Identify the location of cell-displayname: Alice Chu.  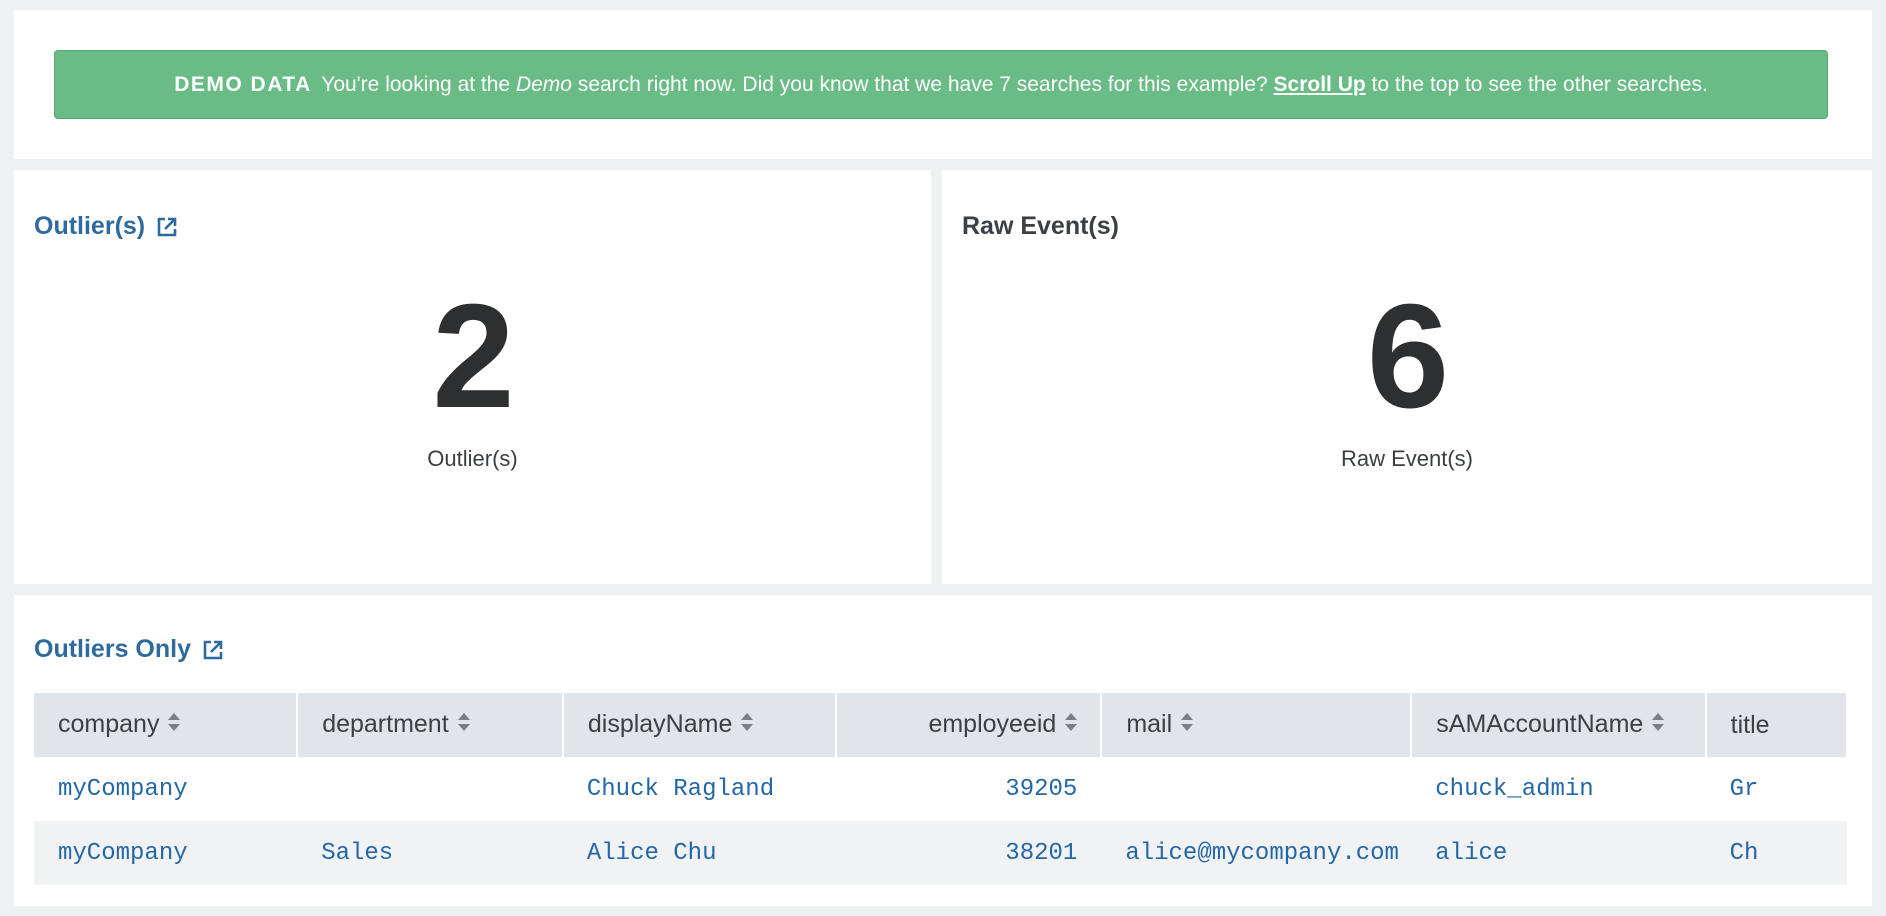
(699, 853).